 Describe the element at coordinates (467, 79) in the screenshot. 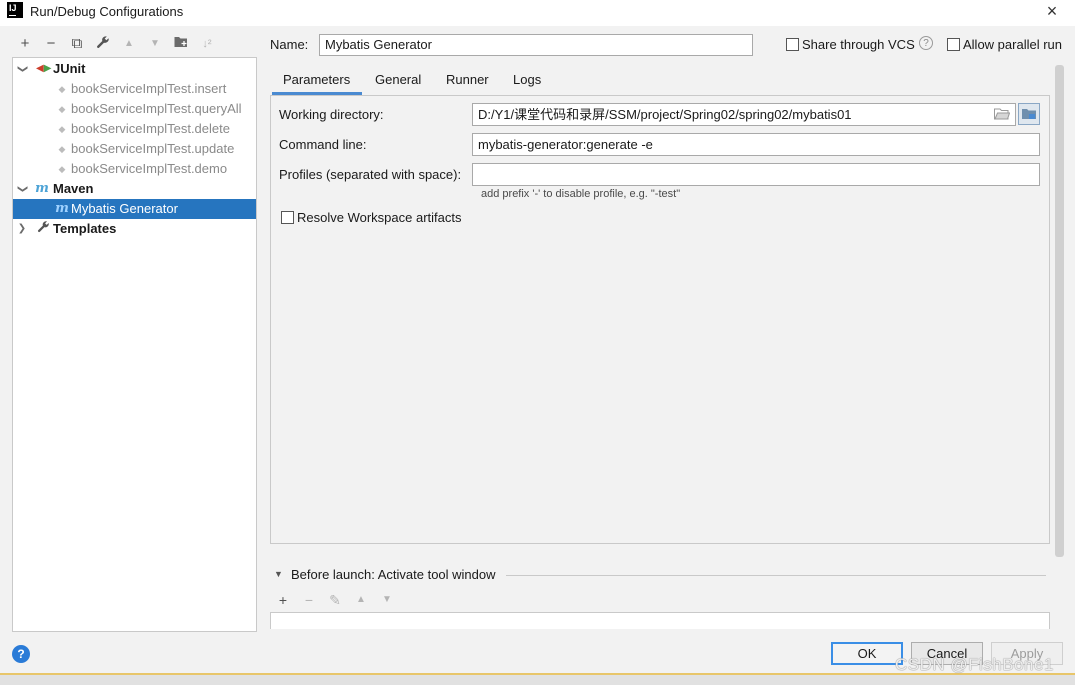

I see `tab-runner: Runner` at that location.